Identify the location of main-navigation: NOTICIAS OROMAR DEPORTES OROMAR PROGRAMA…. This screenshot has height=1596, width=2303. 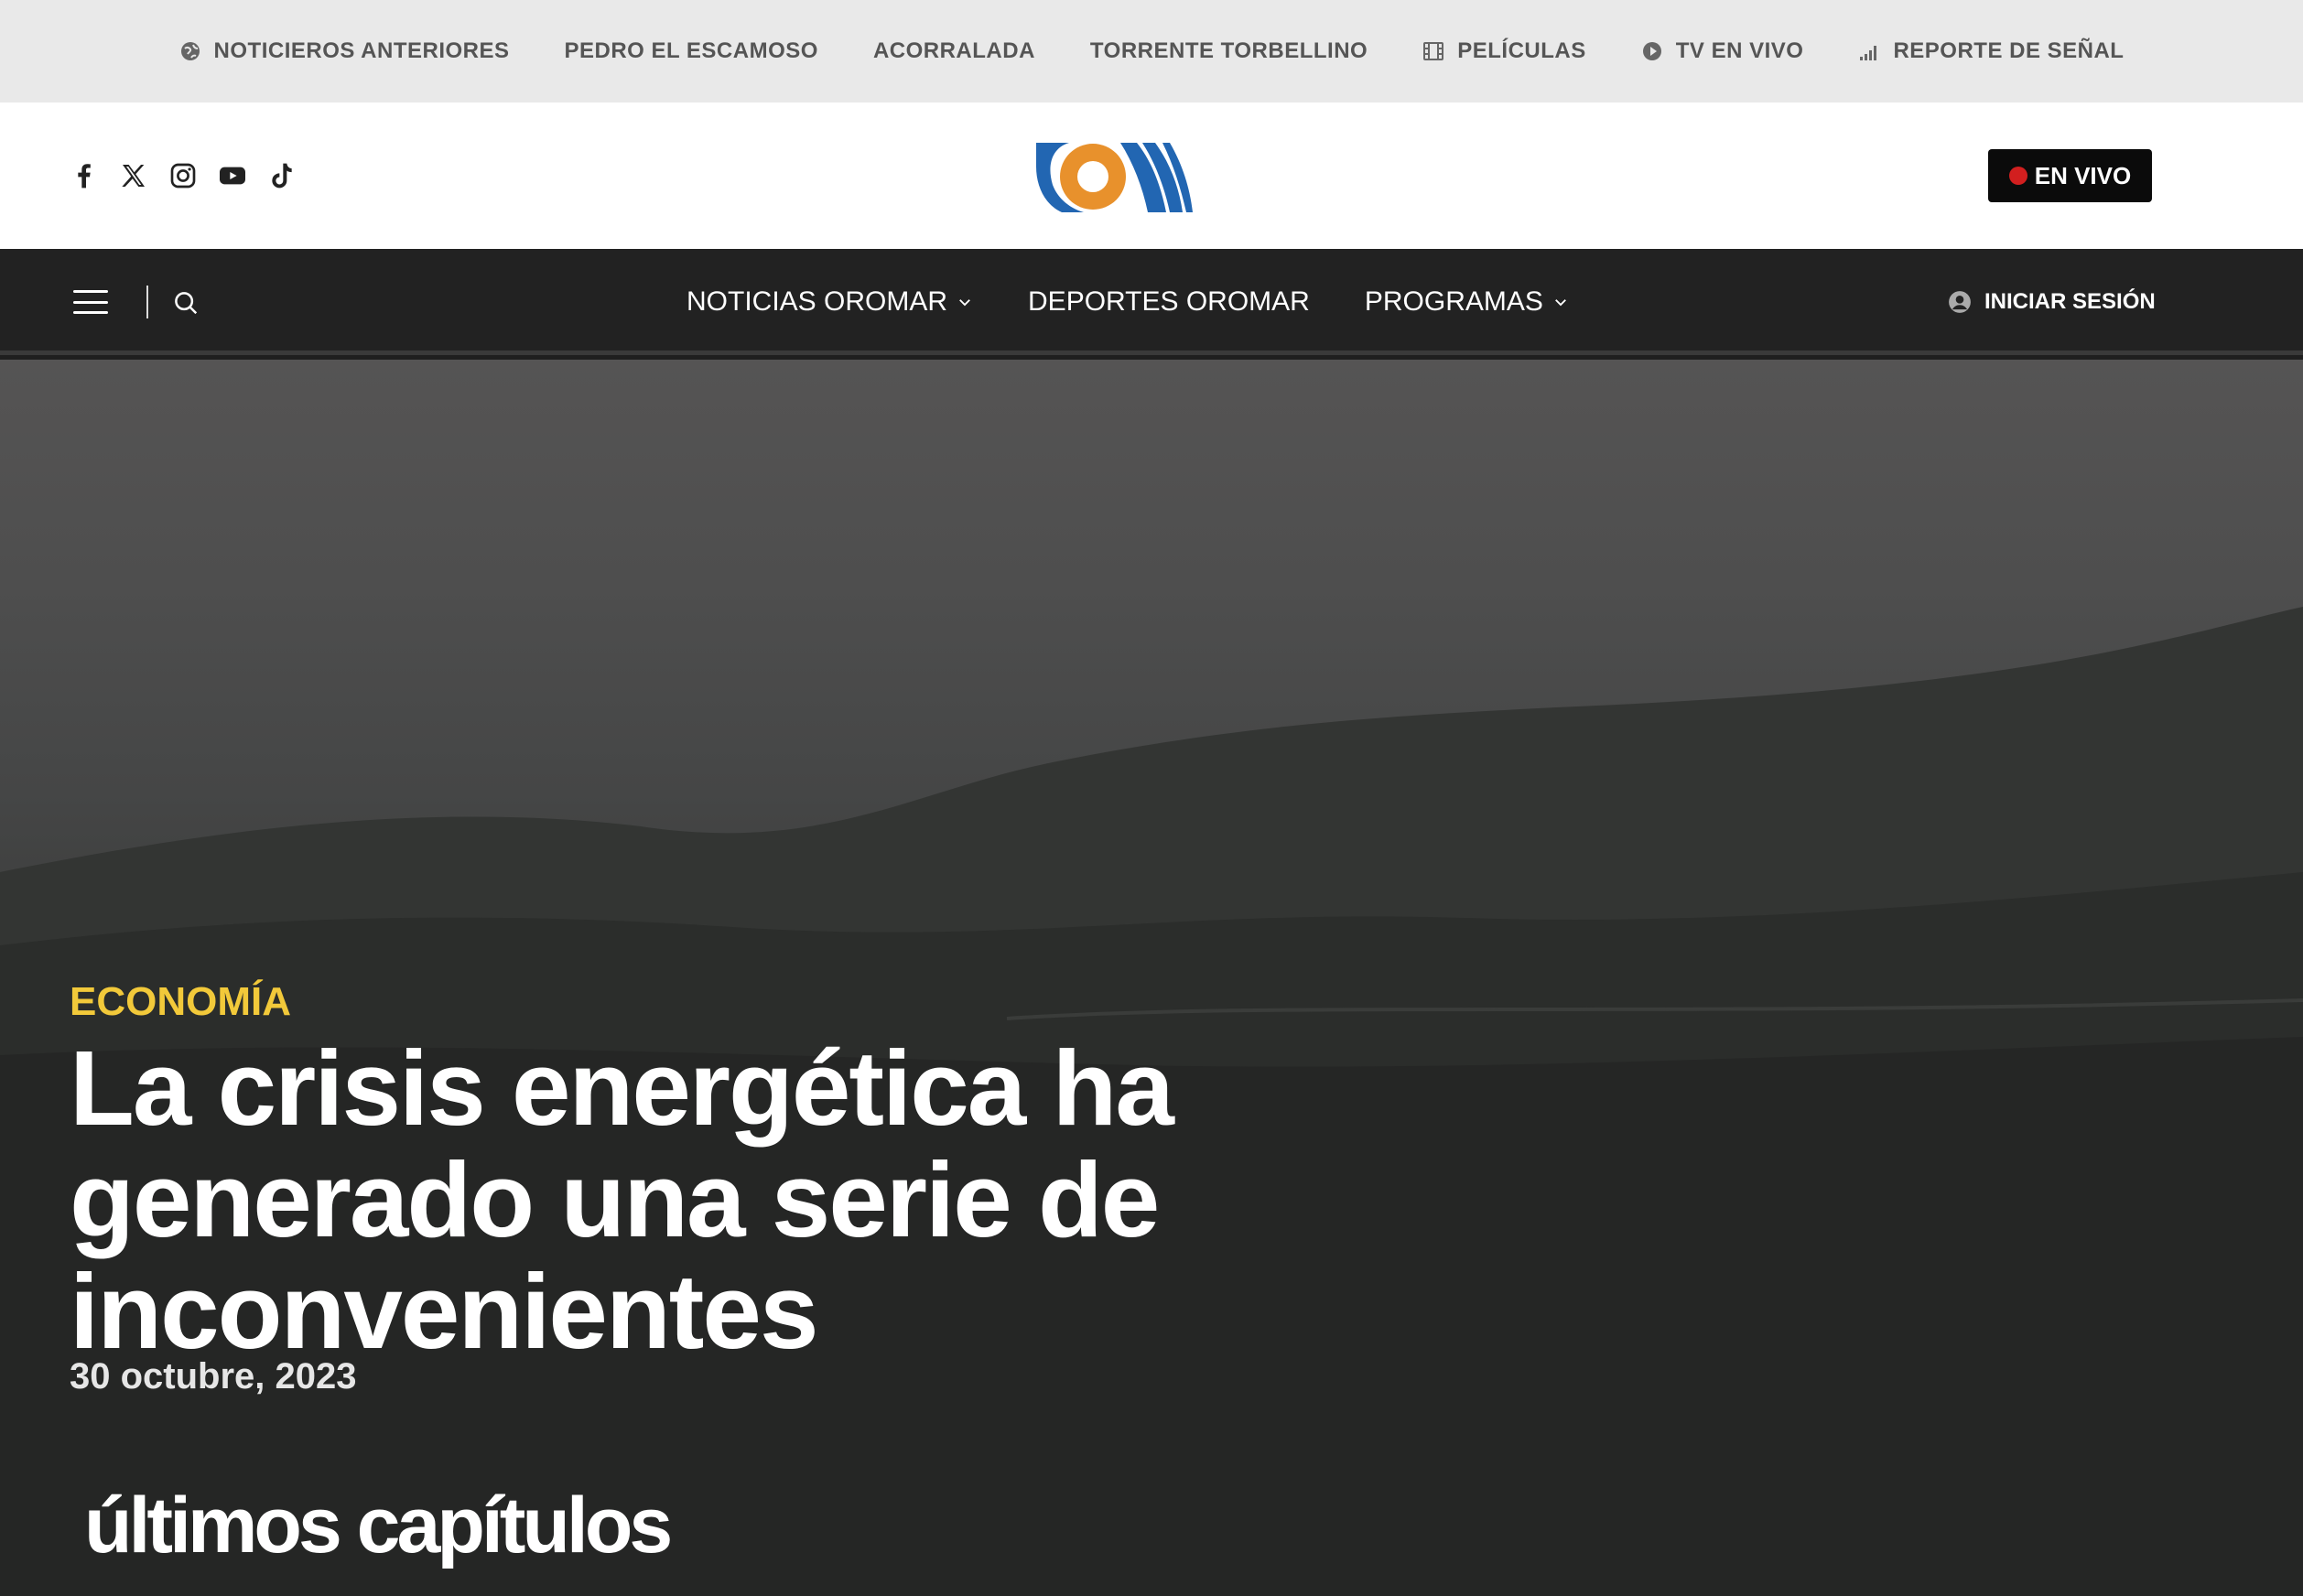
(1151, 302).